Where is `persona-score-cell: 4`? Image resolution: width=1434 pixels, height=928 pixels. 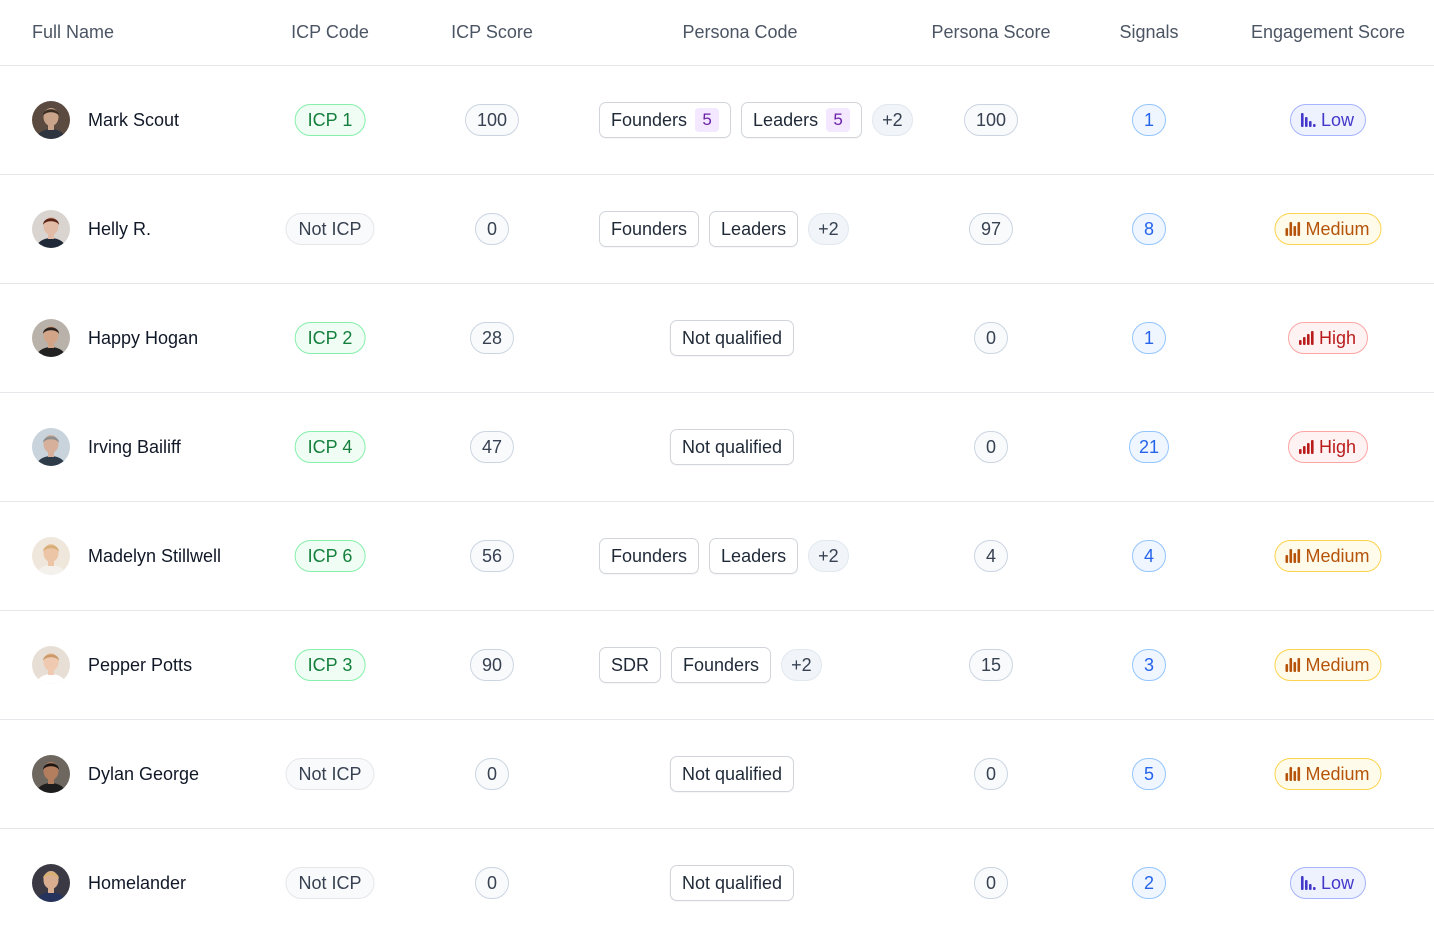 persona-score-cell: 4 is located at coordinates (991, 556).